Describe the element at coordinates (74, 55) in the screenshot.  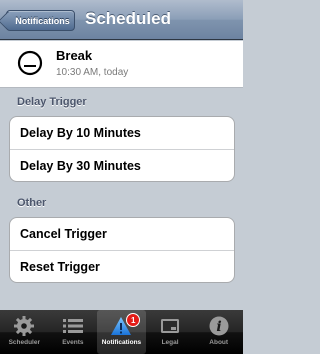
I see `schedule-title: Break` at that location.